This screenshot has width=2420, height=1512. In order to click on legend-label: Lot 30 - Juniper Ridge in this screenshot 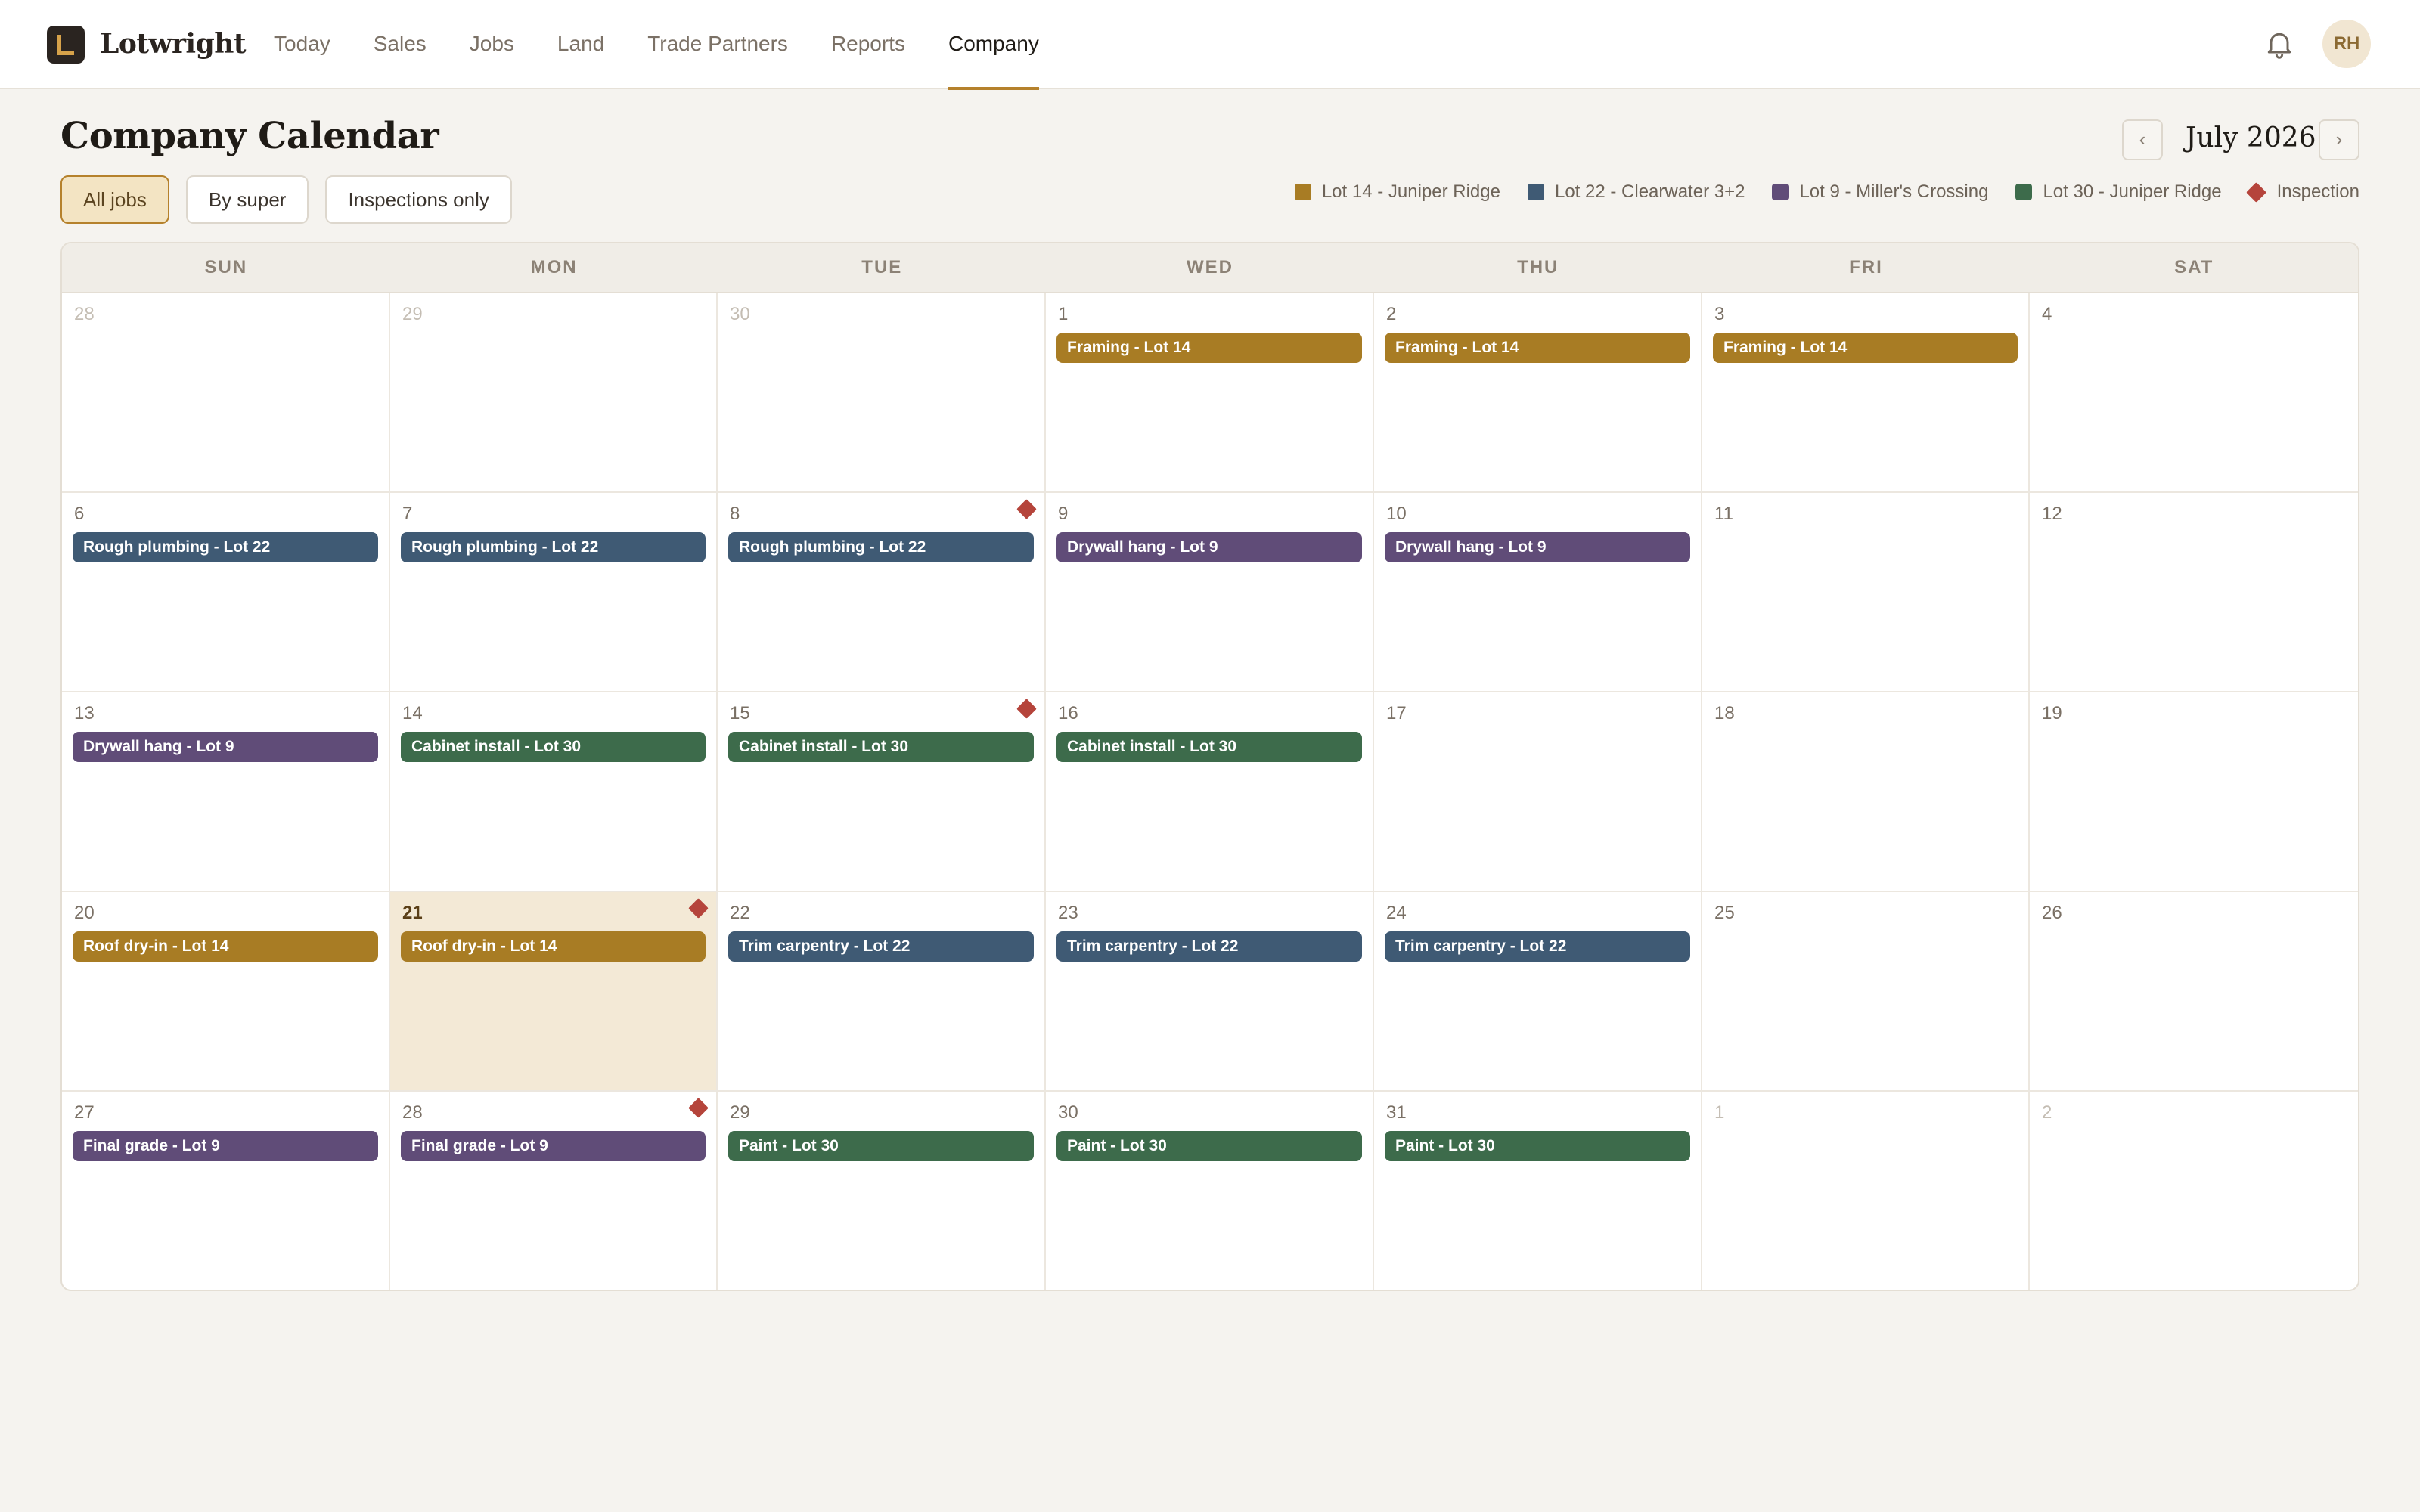, I will do `click(2132, 191)`.